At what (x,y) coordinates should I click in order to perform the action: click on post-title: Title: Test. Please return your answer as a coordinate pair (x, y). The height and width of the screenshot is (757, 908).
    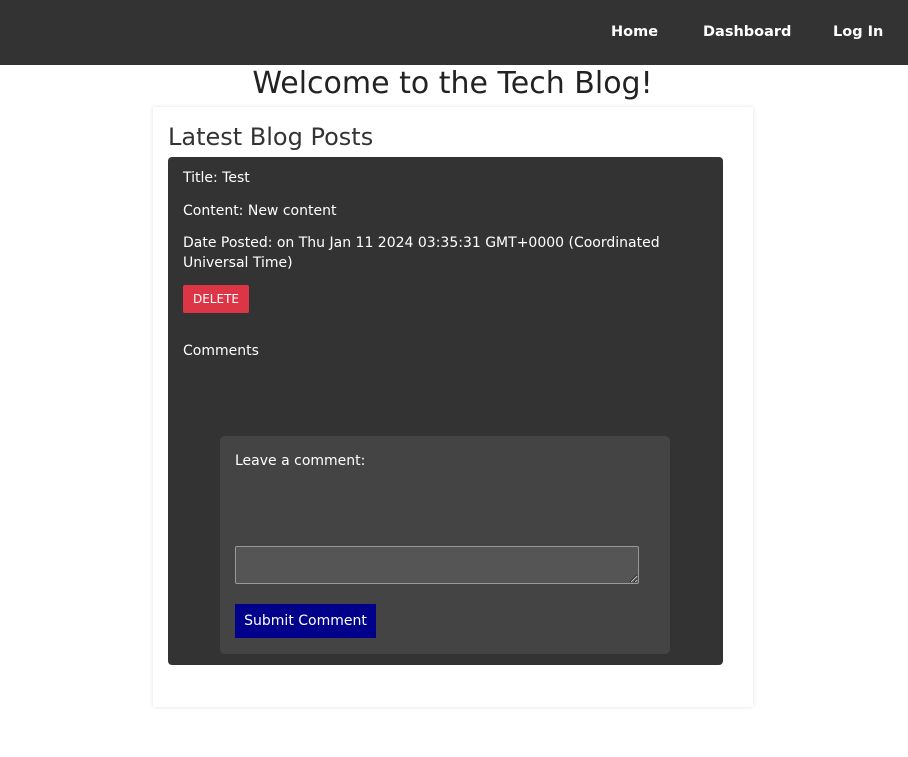
    Looking at the image, I should click on (216, 178).